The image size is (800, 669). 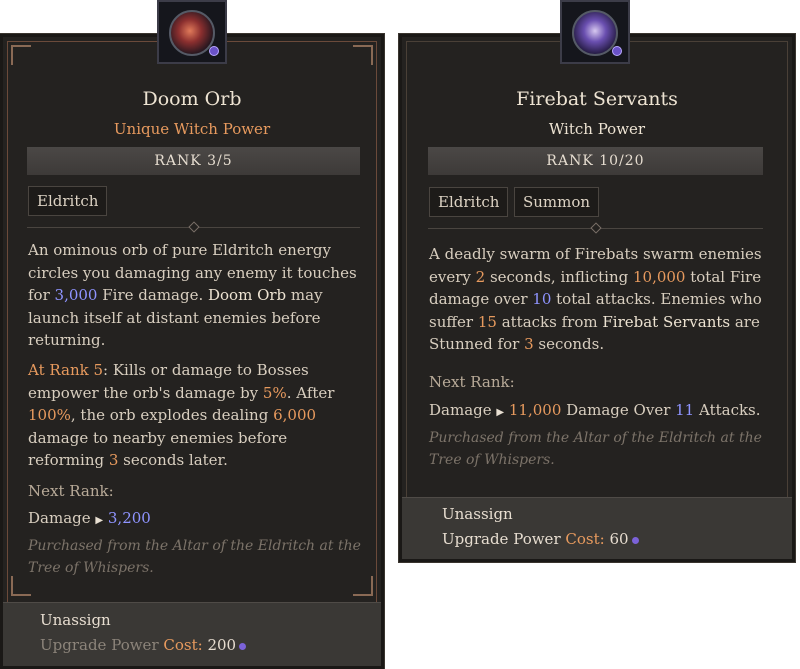 I want to click on upgrade-power-line: Upgrade Power Cost: 60, so click(x=540, y=539).